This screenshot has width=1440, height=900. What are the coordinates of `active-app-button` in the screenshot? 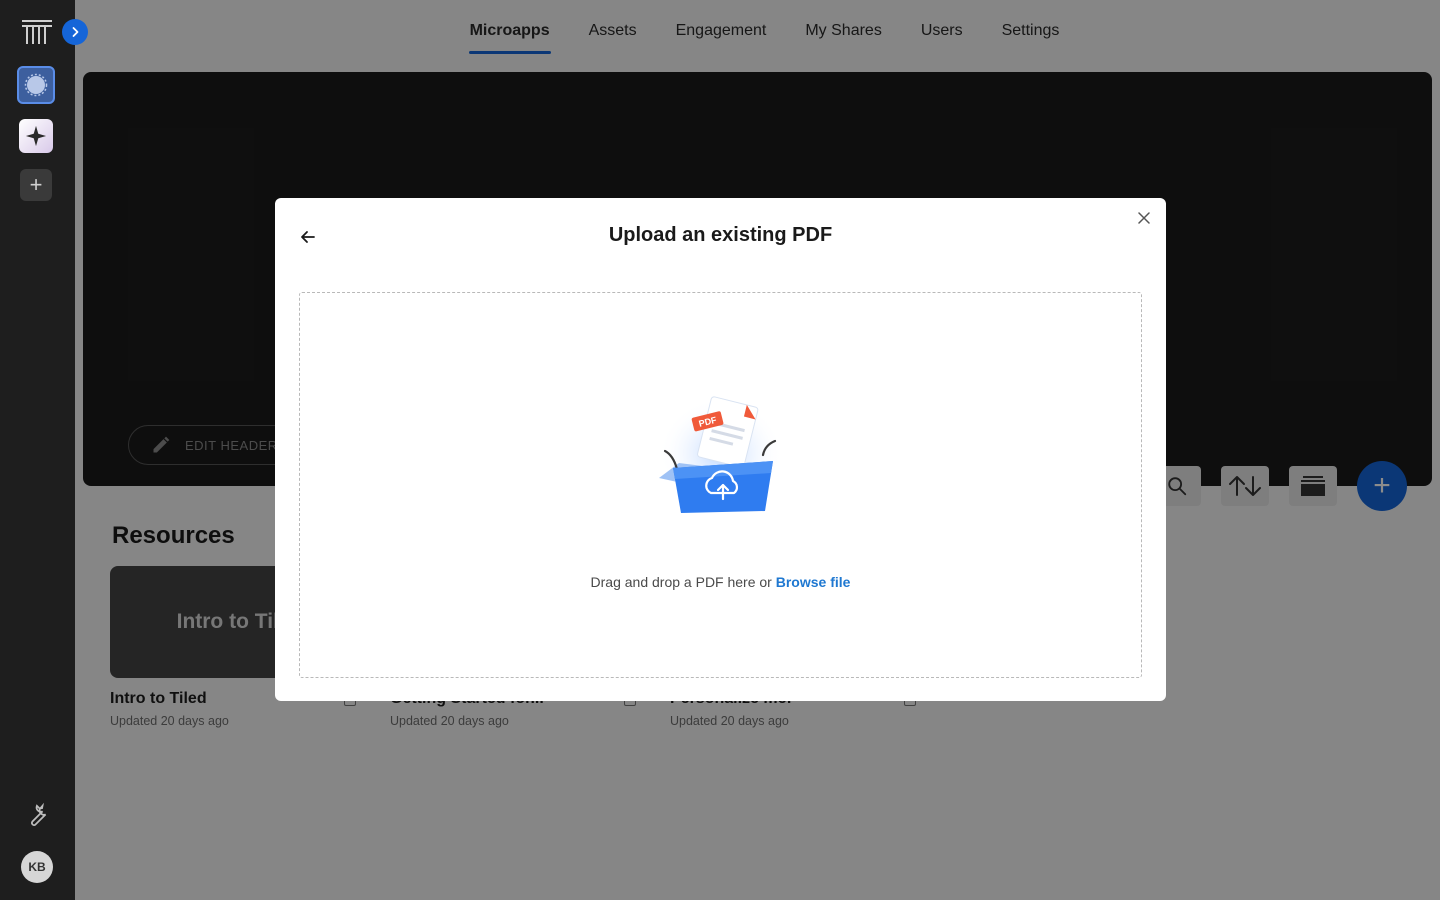 It's located at (36, 85).